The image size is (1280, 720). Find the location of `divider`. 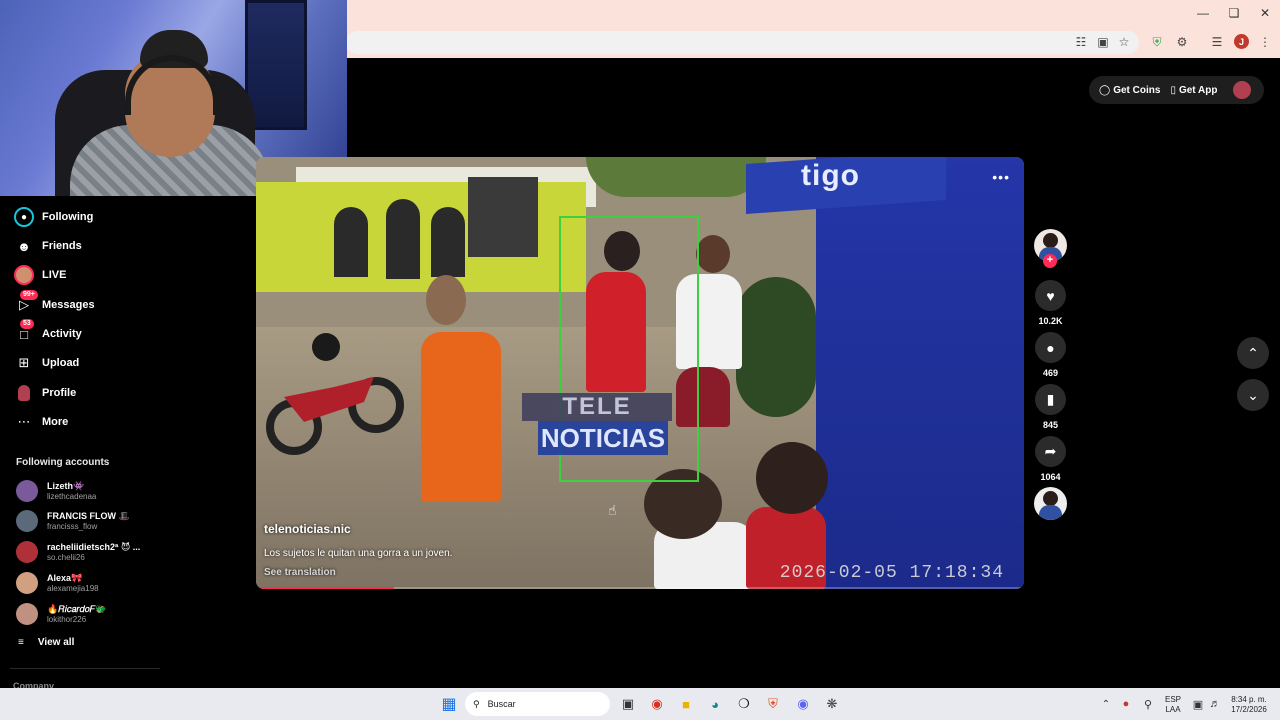

divider is located at coordinates (85, 668).